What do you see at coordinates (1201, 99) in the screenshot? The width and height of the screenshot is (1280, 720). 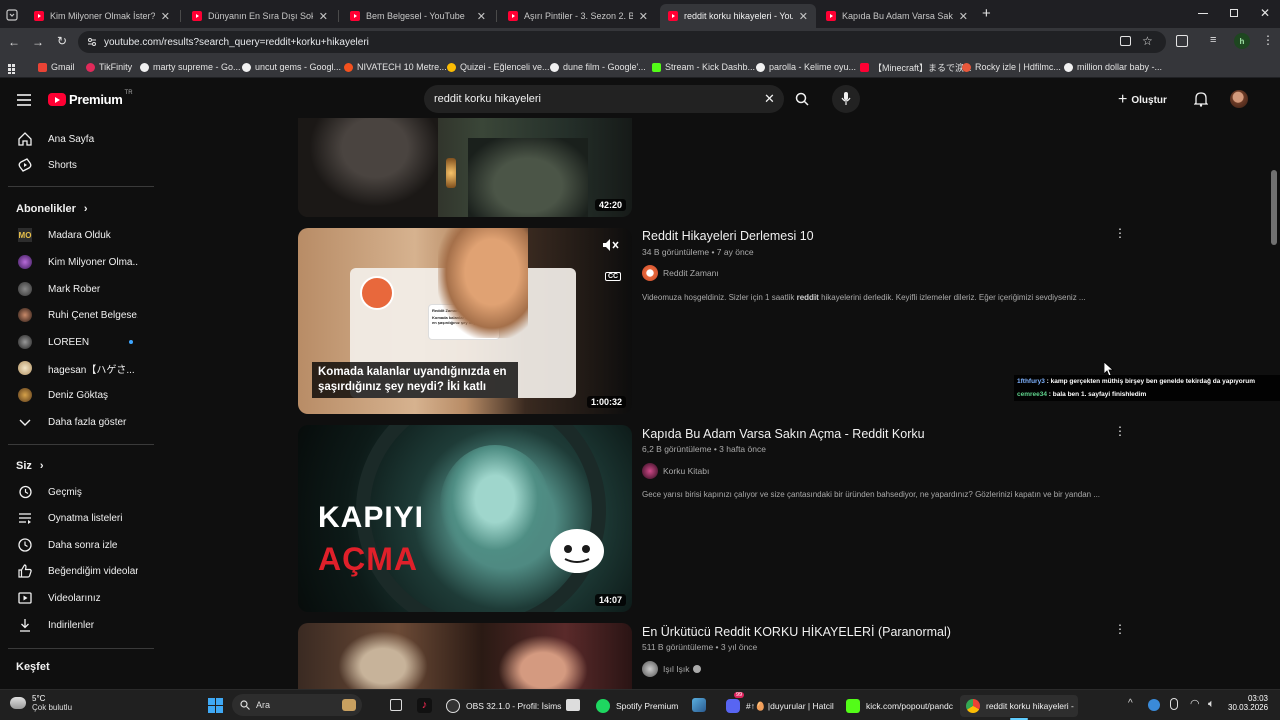 I see `notifications-bell-icon` at bounding box center [1201, 99].